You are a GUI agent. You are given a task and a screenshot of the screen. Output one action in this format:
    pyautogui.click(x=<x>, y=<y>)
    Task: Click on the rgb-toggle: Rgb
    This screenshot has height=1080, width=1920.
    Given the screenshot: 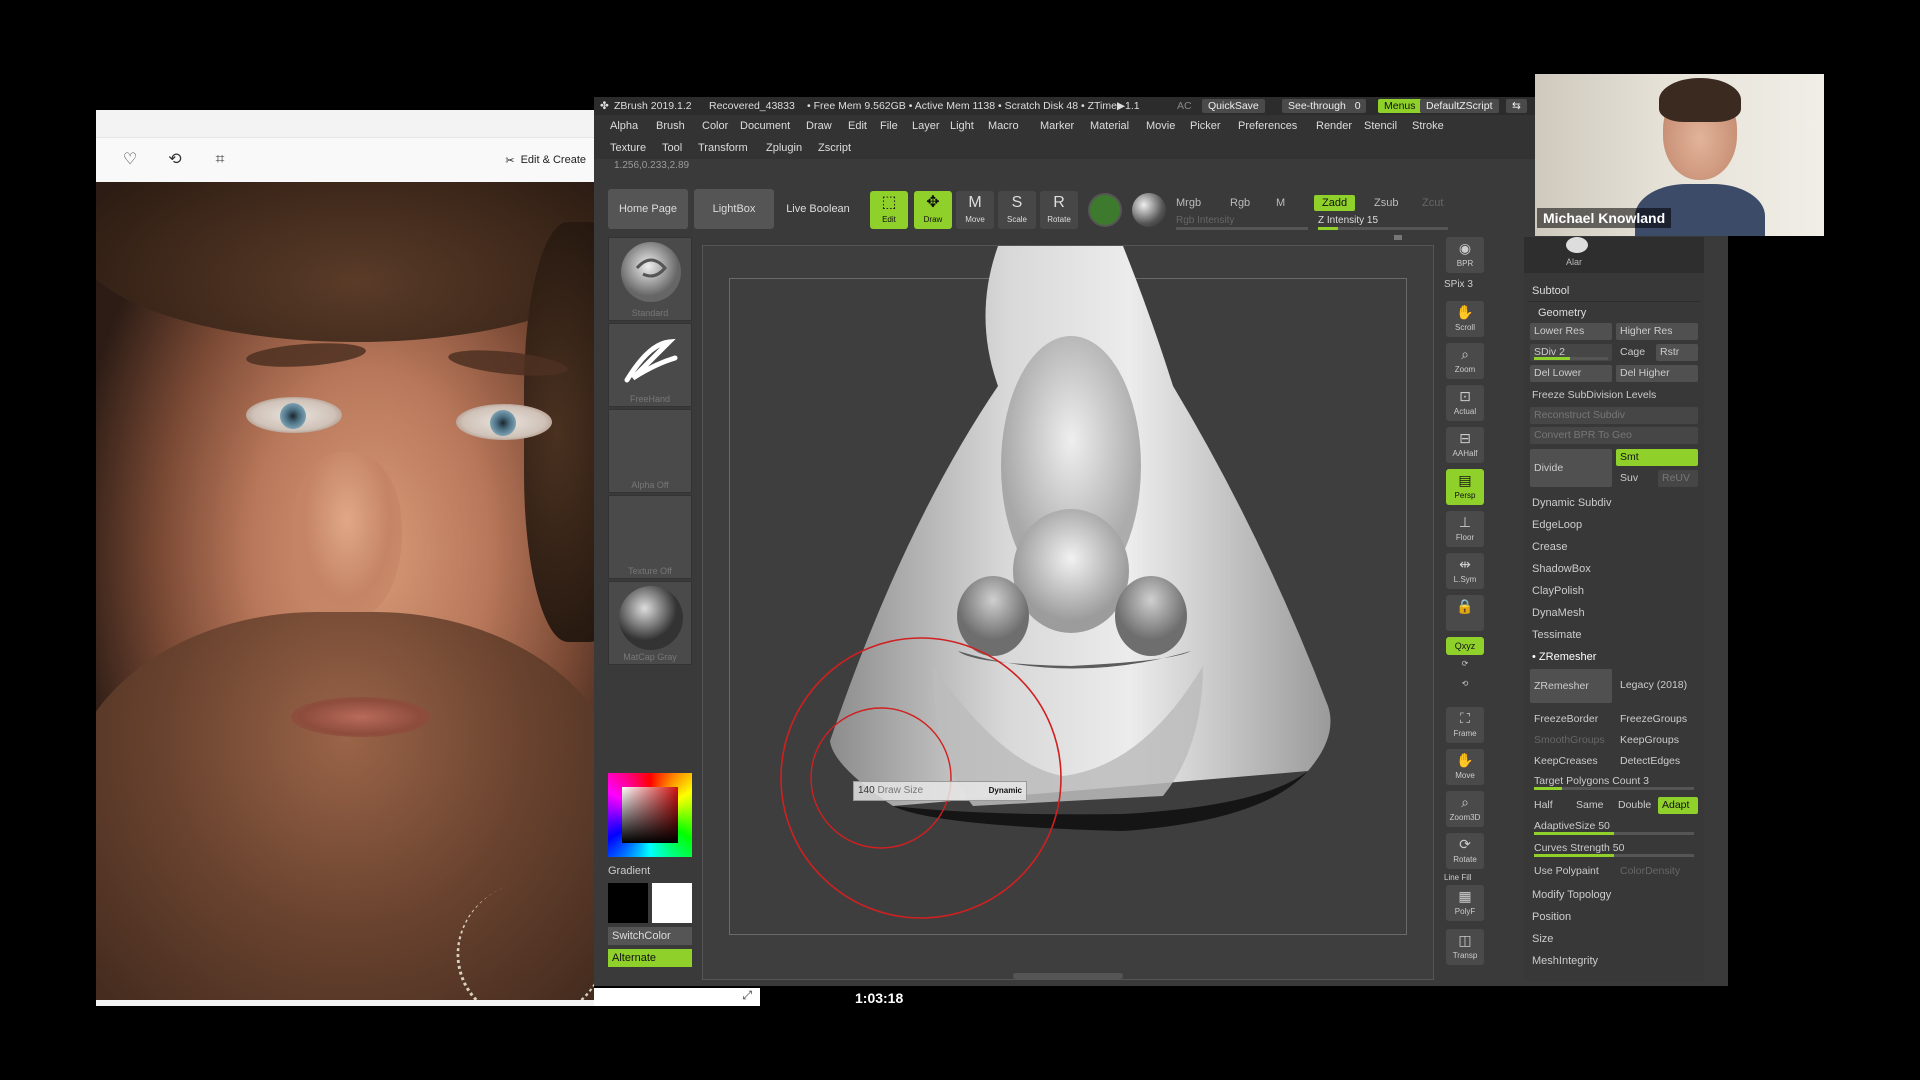 What is the action you would take?
    pyautogui.click(x=1240, y=203)
    